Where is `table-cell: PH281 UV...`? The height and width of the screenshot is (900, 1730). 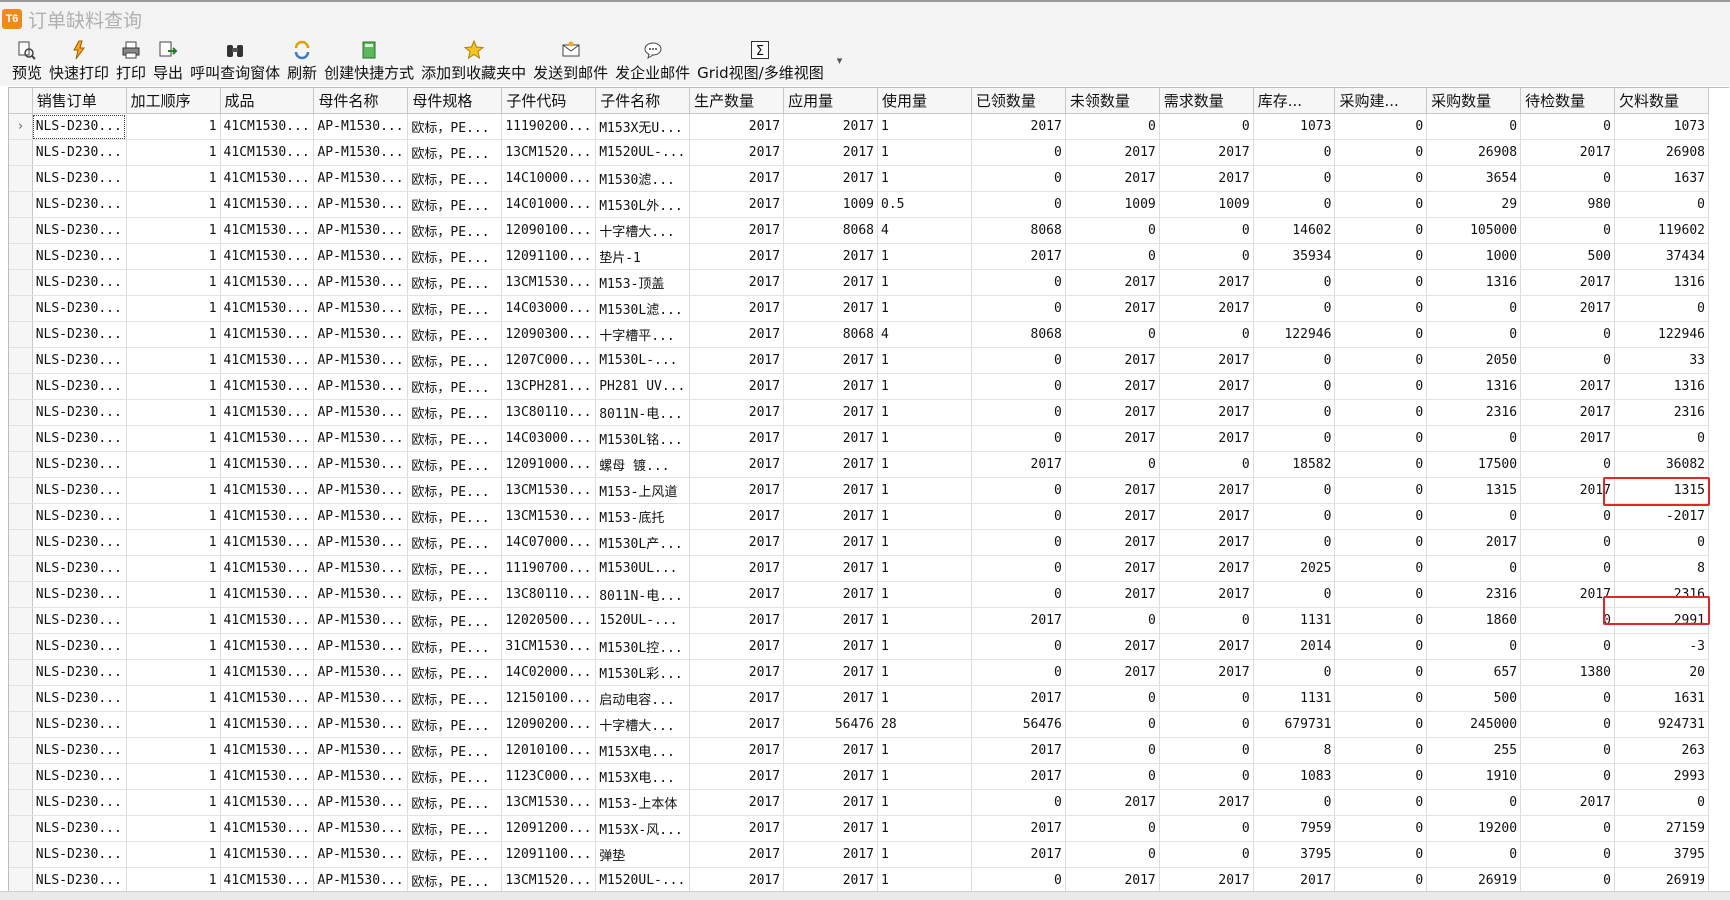
table-cell: PH281 UV... is located at coordinates (643, 386).